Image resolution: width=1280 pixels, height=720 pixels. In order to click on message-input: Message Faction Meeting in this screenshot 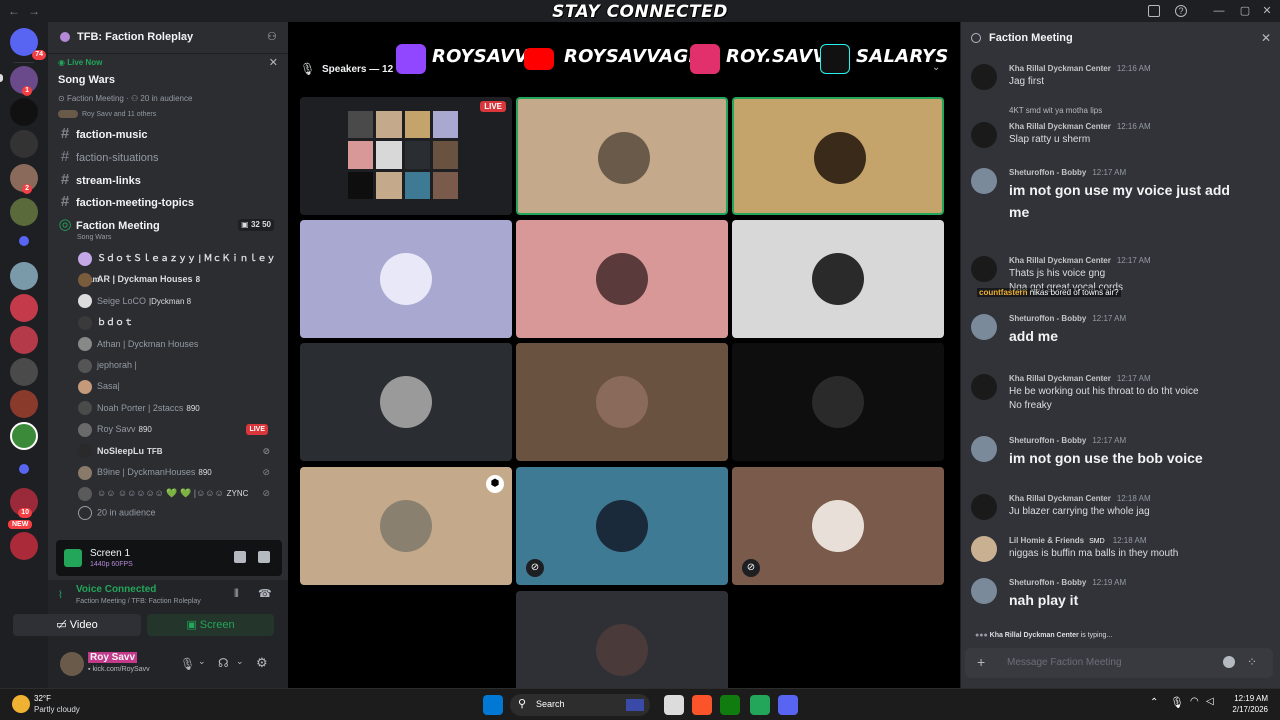, I will do `click(1064, 662)`.